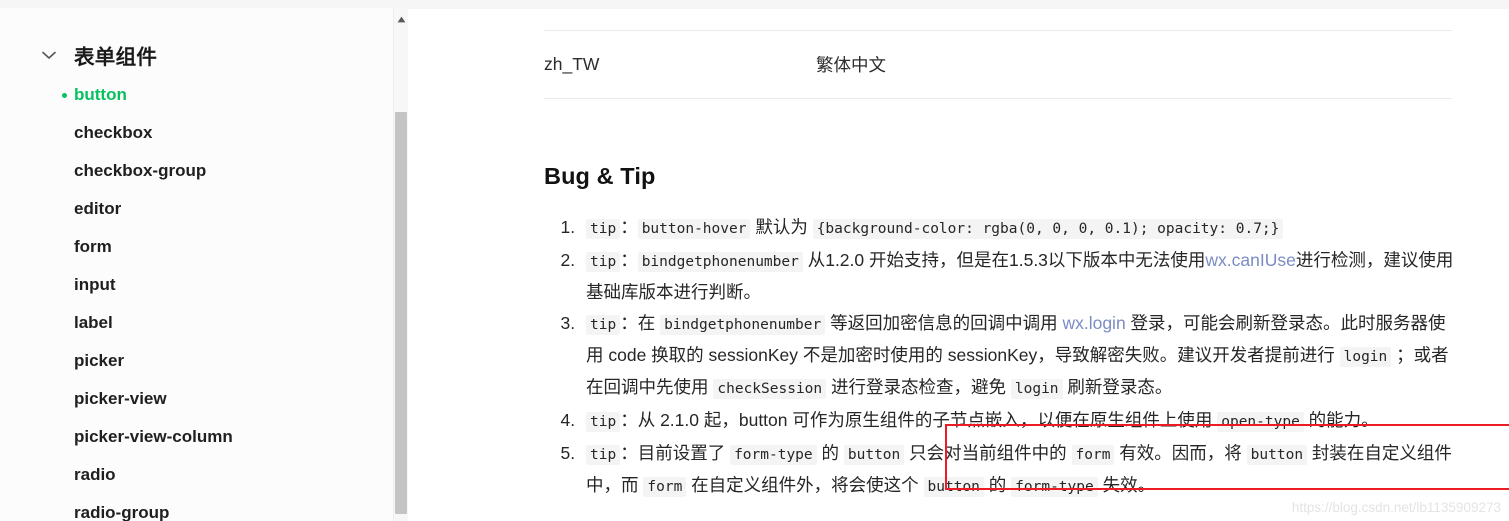 The image size is (1509, 521). I want to click on sidebar-item-checkbox: checkbox, so click(204, 133).